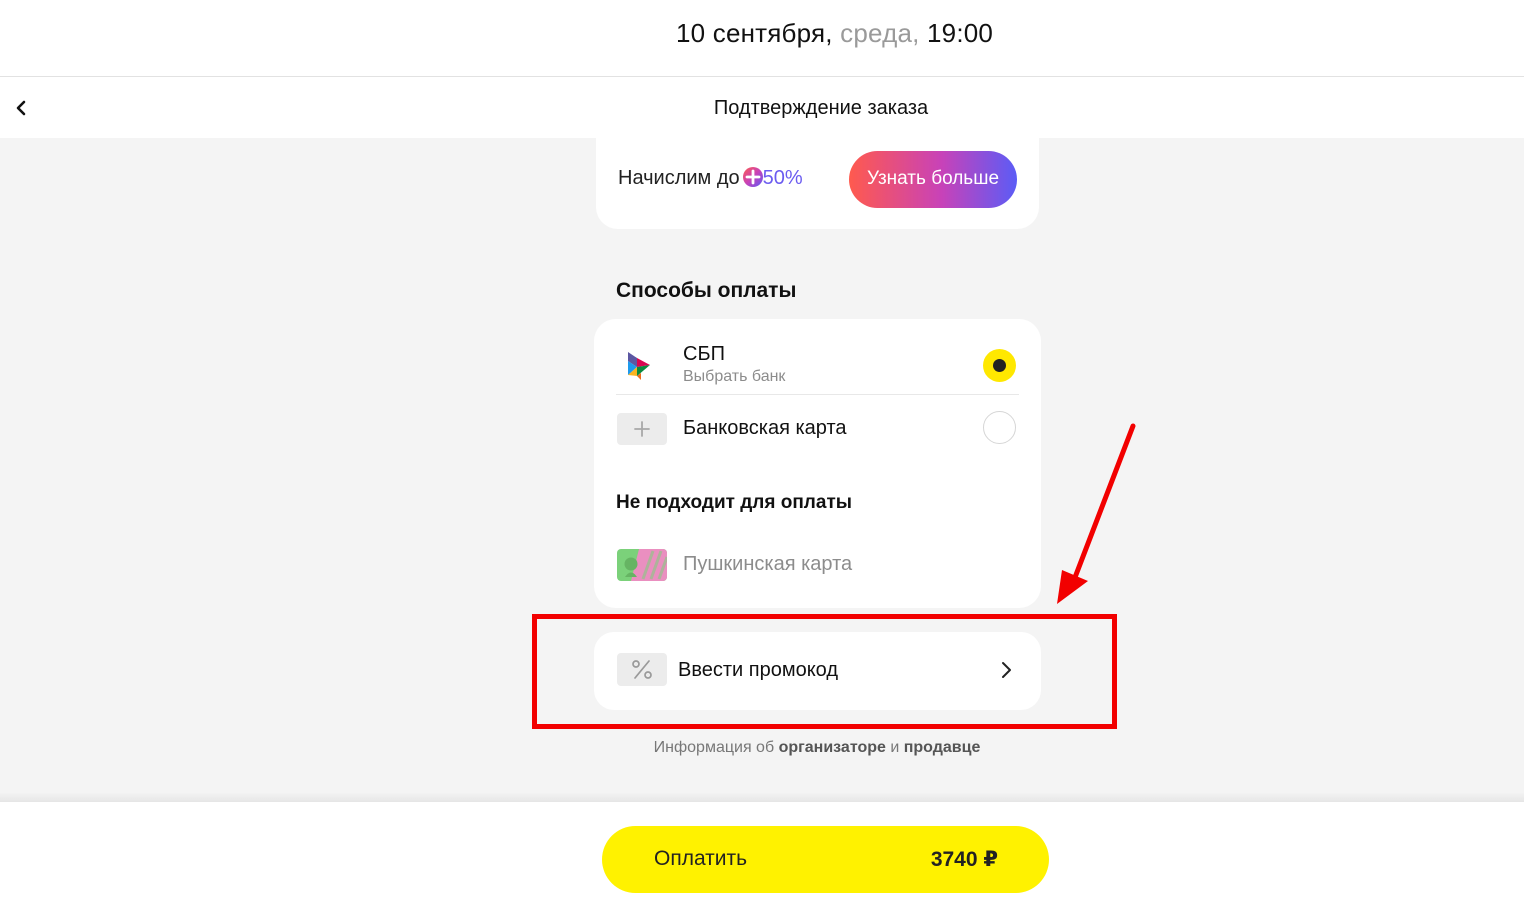  What do you see at coordinates (734, 502) in the screenshot?
I see `not-suitable-title: Не подходит для оплаты` at bounding box center [734, 502].